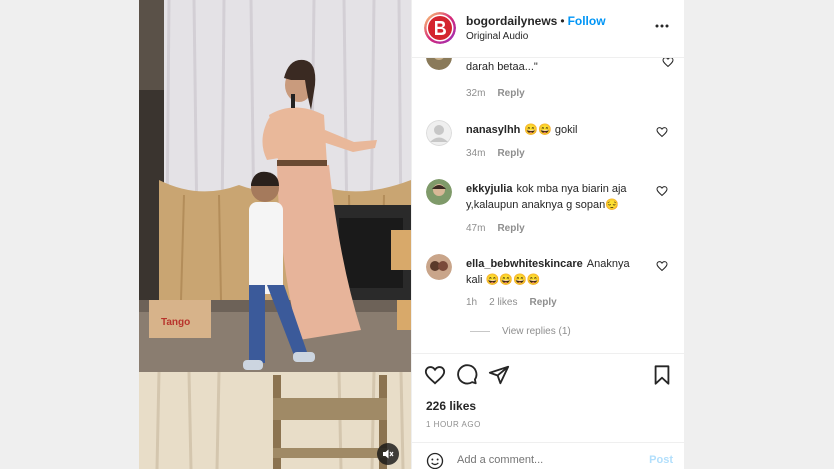 The height and width of the screenshot is (469, 834). Describe the element at coordinates (476, 93) in the screenshot. I see `comment-time: 32m` at that location.